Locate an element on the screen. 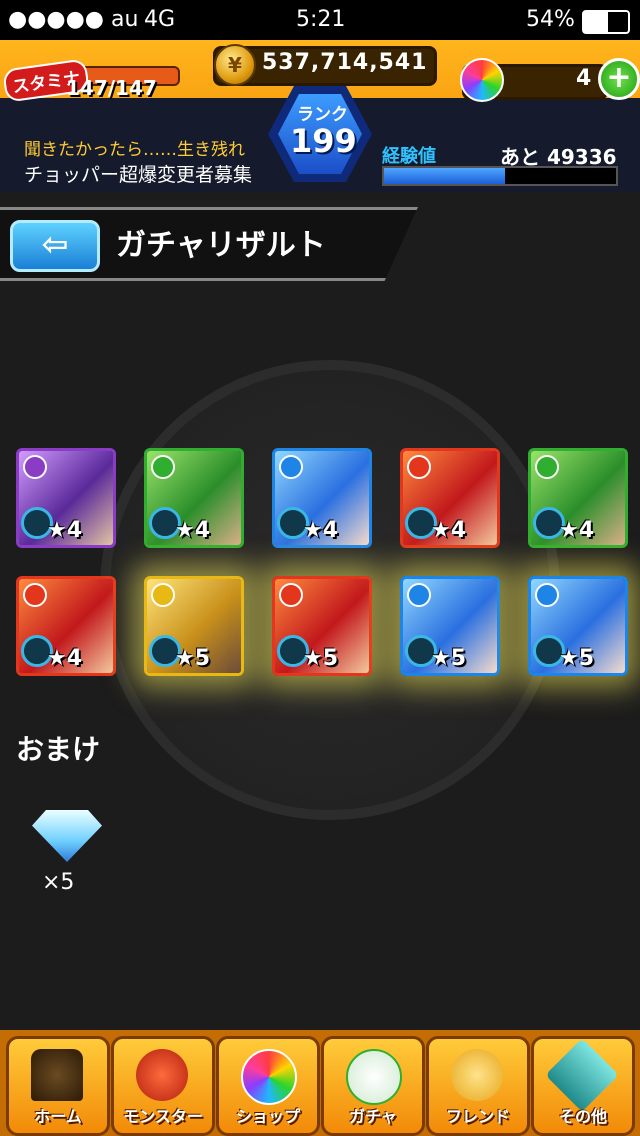 This screenshot has width=640, height=1136. nav-label: フレンド is located at coordinates (477, 1116).